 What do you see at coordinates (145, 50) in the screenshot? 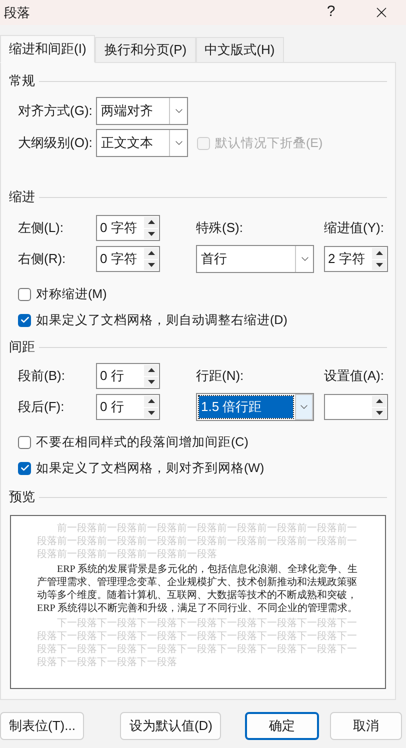
I see `tab: 换行和分页(P)` at bounding box center [145, 50].